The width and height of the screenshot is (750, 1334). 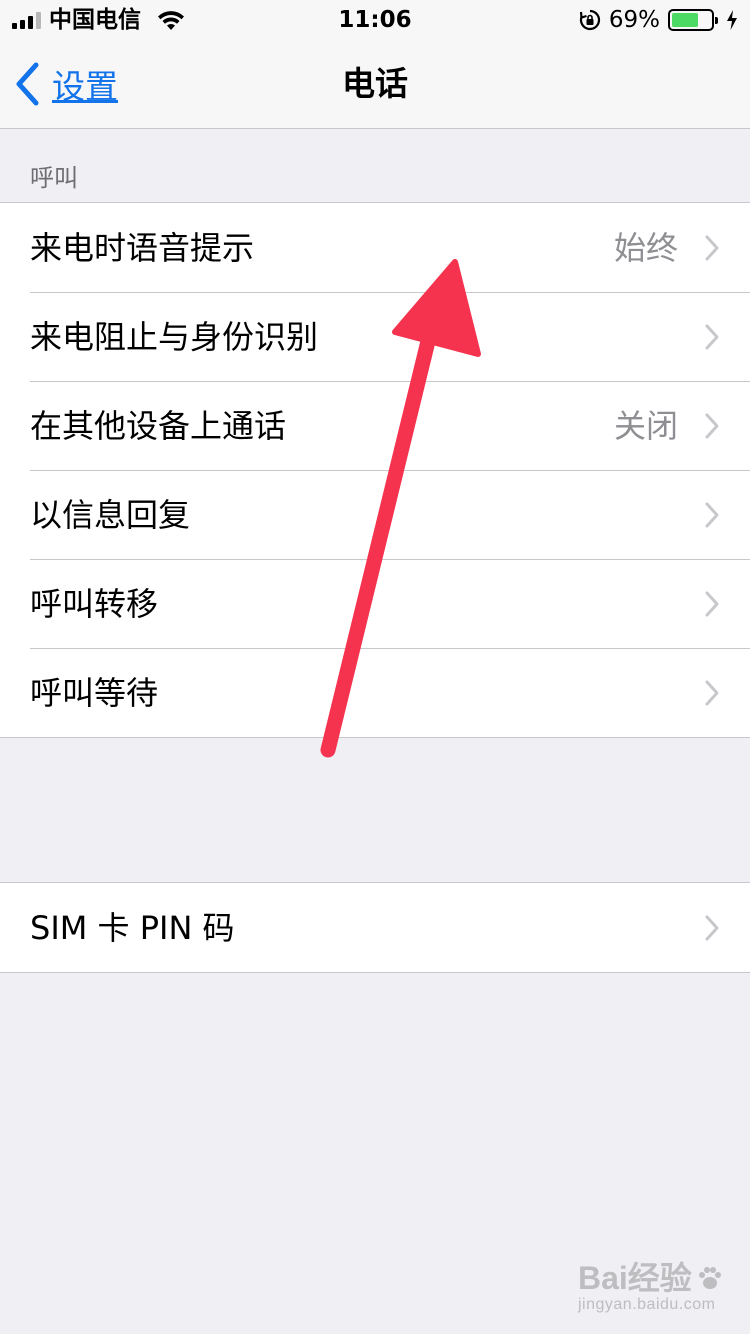 What do you see at coordinates (174, 336) in the screenshot?
I see `row-label: 来电阻止与身份识别` at bounding box center [174, 336].